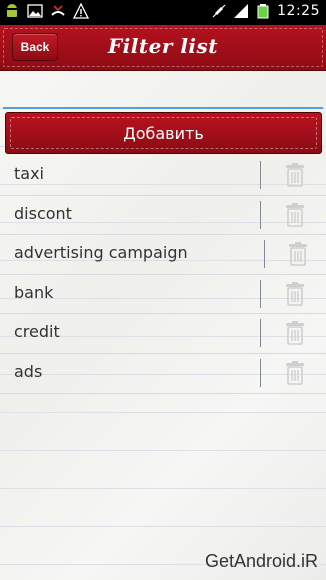 The width and height of the screenshot is (326, 580). Describe the element at coordinates (163, 216) in the screenshot. I see `list-item: discont` at that location.